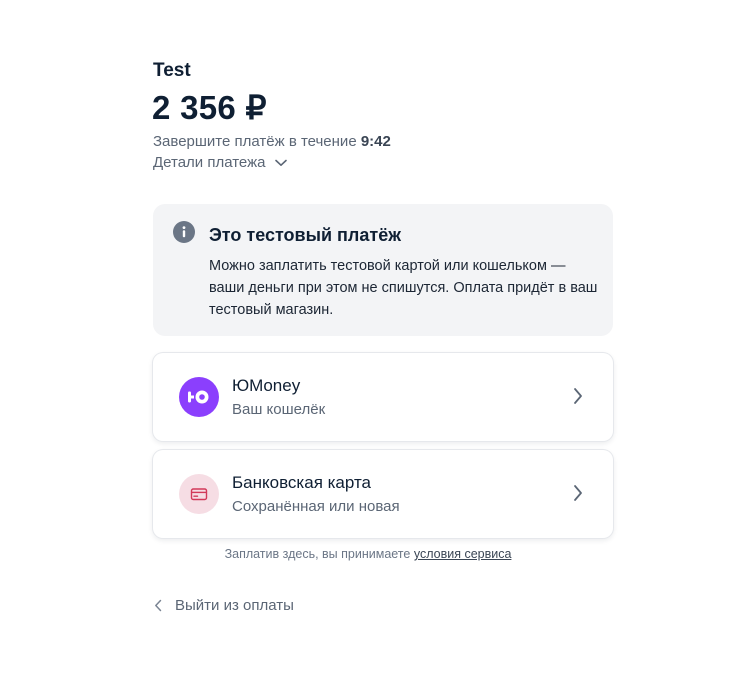 The image size is (736, 698). What do you see at coordinates (266, 385) in the screenshot?
I see `method-name: ЮMoney` at bounding box center [266, 385].